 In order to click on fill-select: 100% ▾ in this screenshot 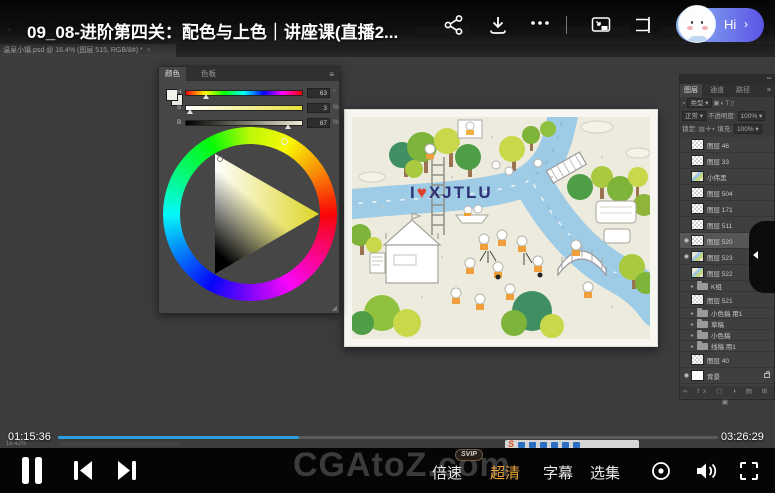, I will do `click(747, 129)`.